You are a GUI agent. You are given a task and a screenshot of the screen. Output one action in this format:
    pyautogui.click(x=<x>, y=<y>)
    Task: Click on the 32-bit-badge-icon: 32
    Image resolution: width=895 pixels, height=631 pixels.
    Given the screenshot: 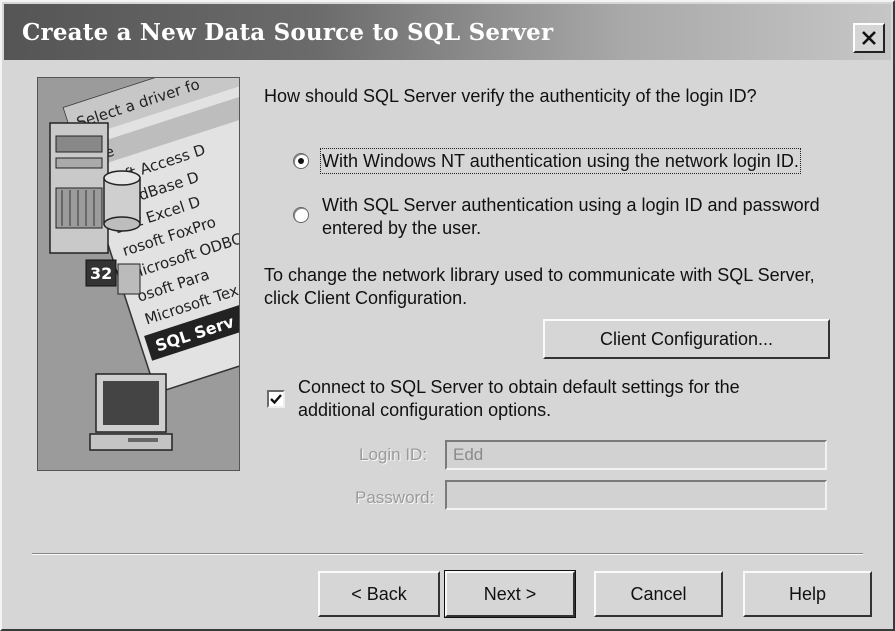 What is the action you would take?
    pyautogui.click(x=113, y=277)
    